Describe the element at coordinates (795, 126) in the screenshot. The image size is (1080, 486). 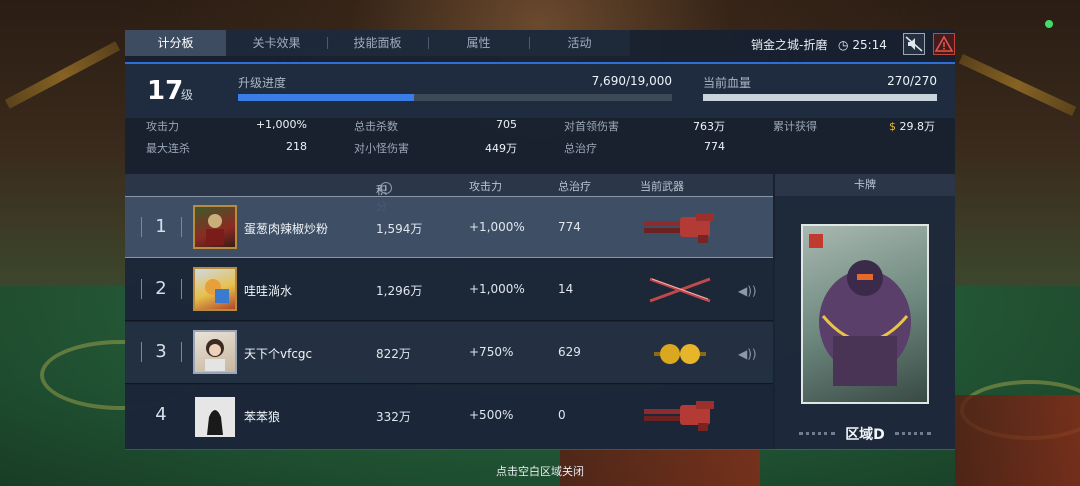
I see `stat-earned-label: 累计获得` at that location.